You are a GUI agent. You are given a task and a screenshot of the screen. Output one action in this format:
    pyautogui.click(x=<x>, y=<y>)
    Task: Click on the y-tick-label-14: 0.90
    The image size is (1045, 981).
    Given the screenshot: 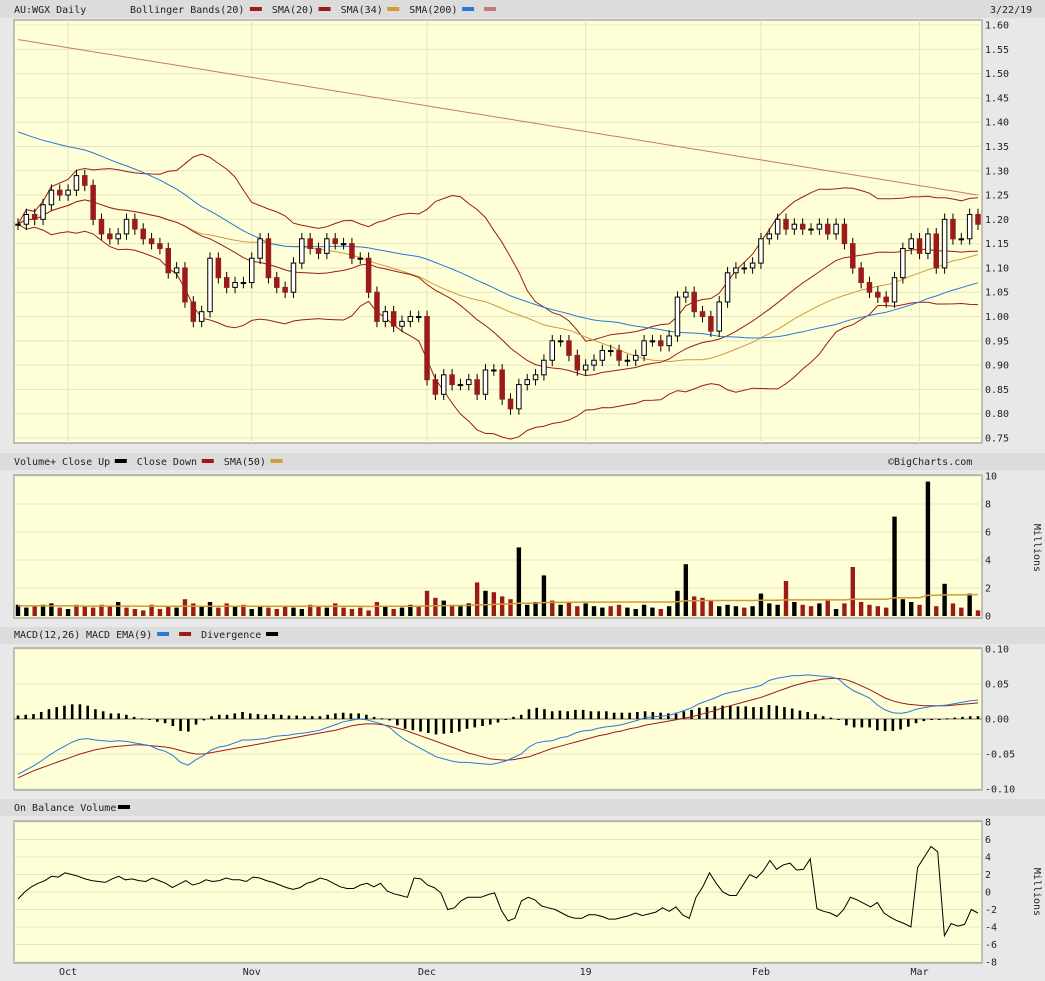 What is the action you would take?
    pyautogui.click(x=997, y=366)
    